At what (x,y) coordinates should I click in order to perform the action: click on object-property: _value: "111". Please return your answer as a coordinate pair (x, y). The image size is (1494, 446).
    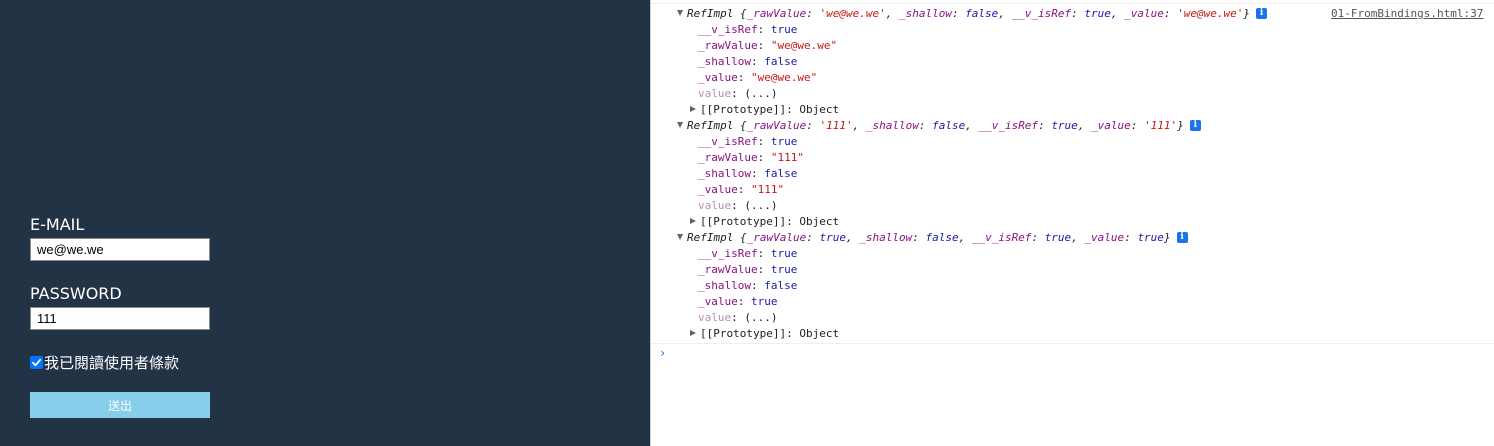
    Looking at the image, I should click on (741, 190).